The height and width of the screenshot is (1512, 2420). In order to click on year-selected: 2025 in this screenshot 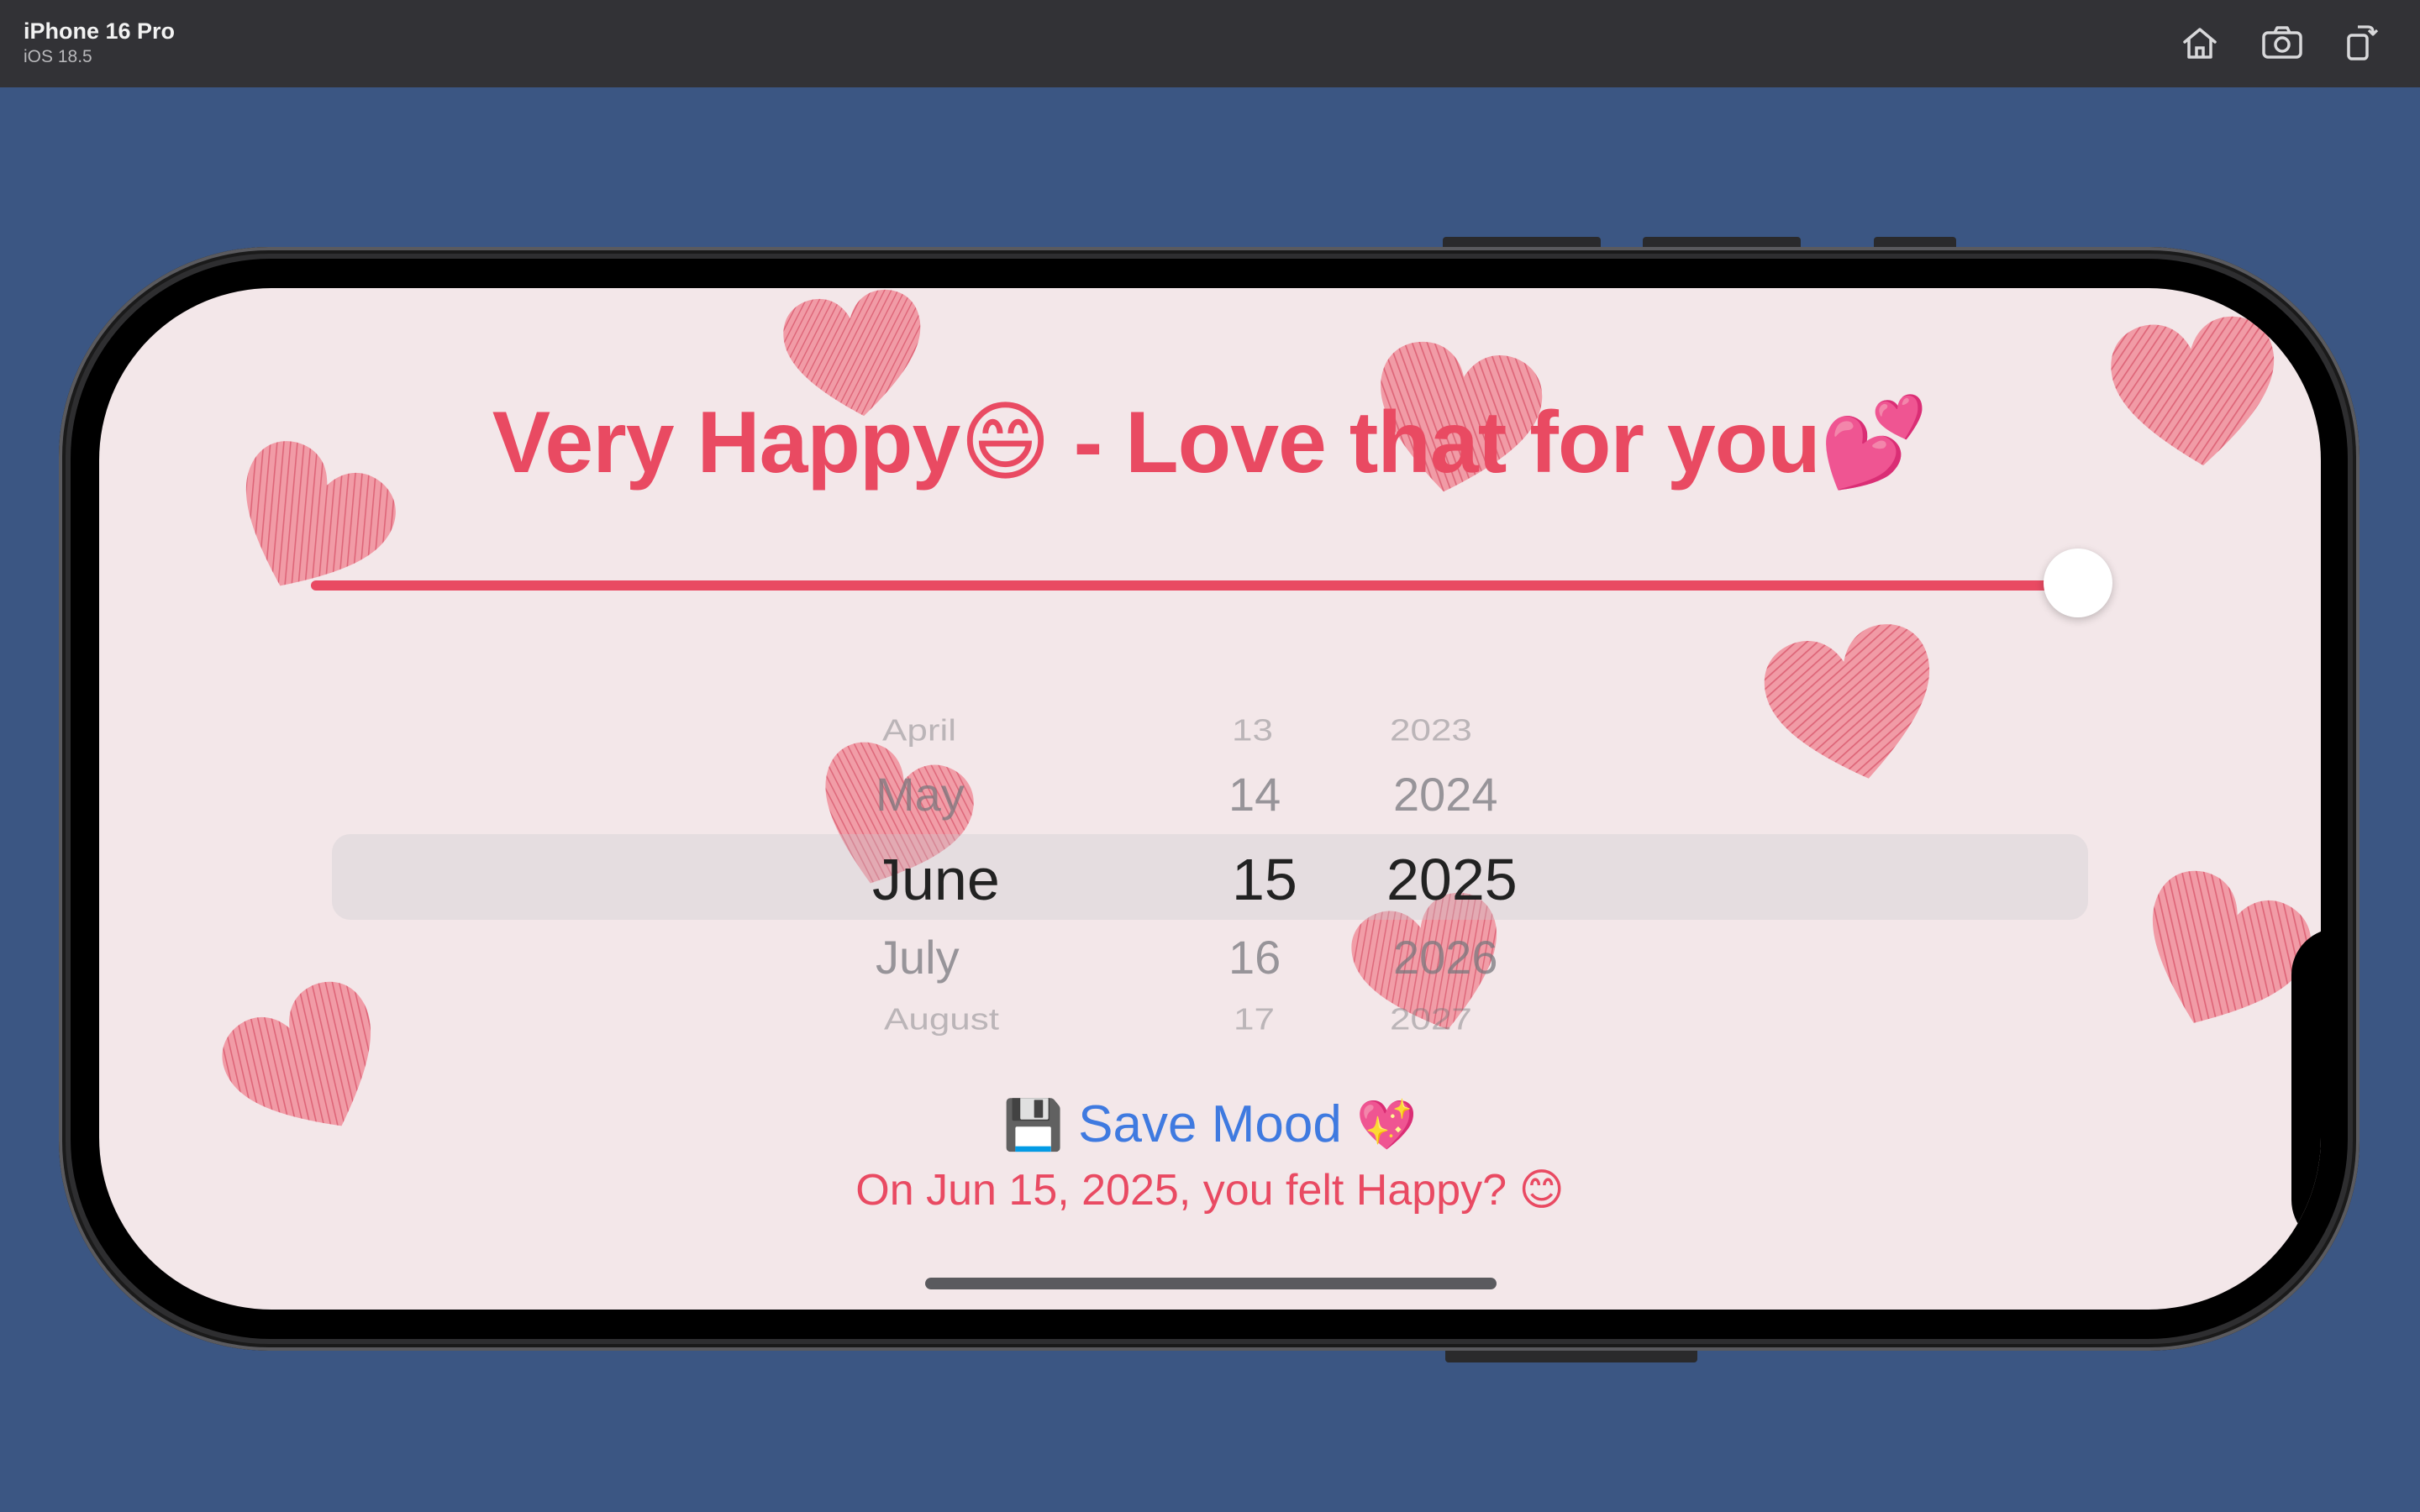, I will do `click(1452, 879)`.